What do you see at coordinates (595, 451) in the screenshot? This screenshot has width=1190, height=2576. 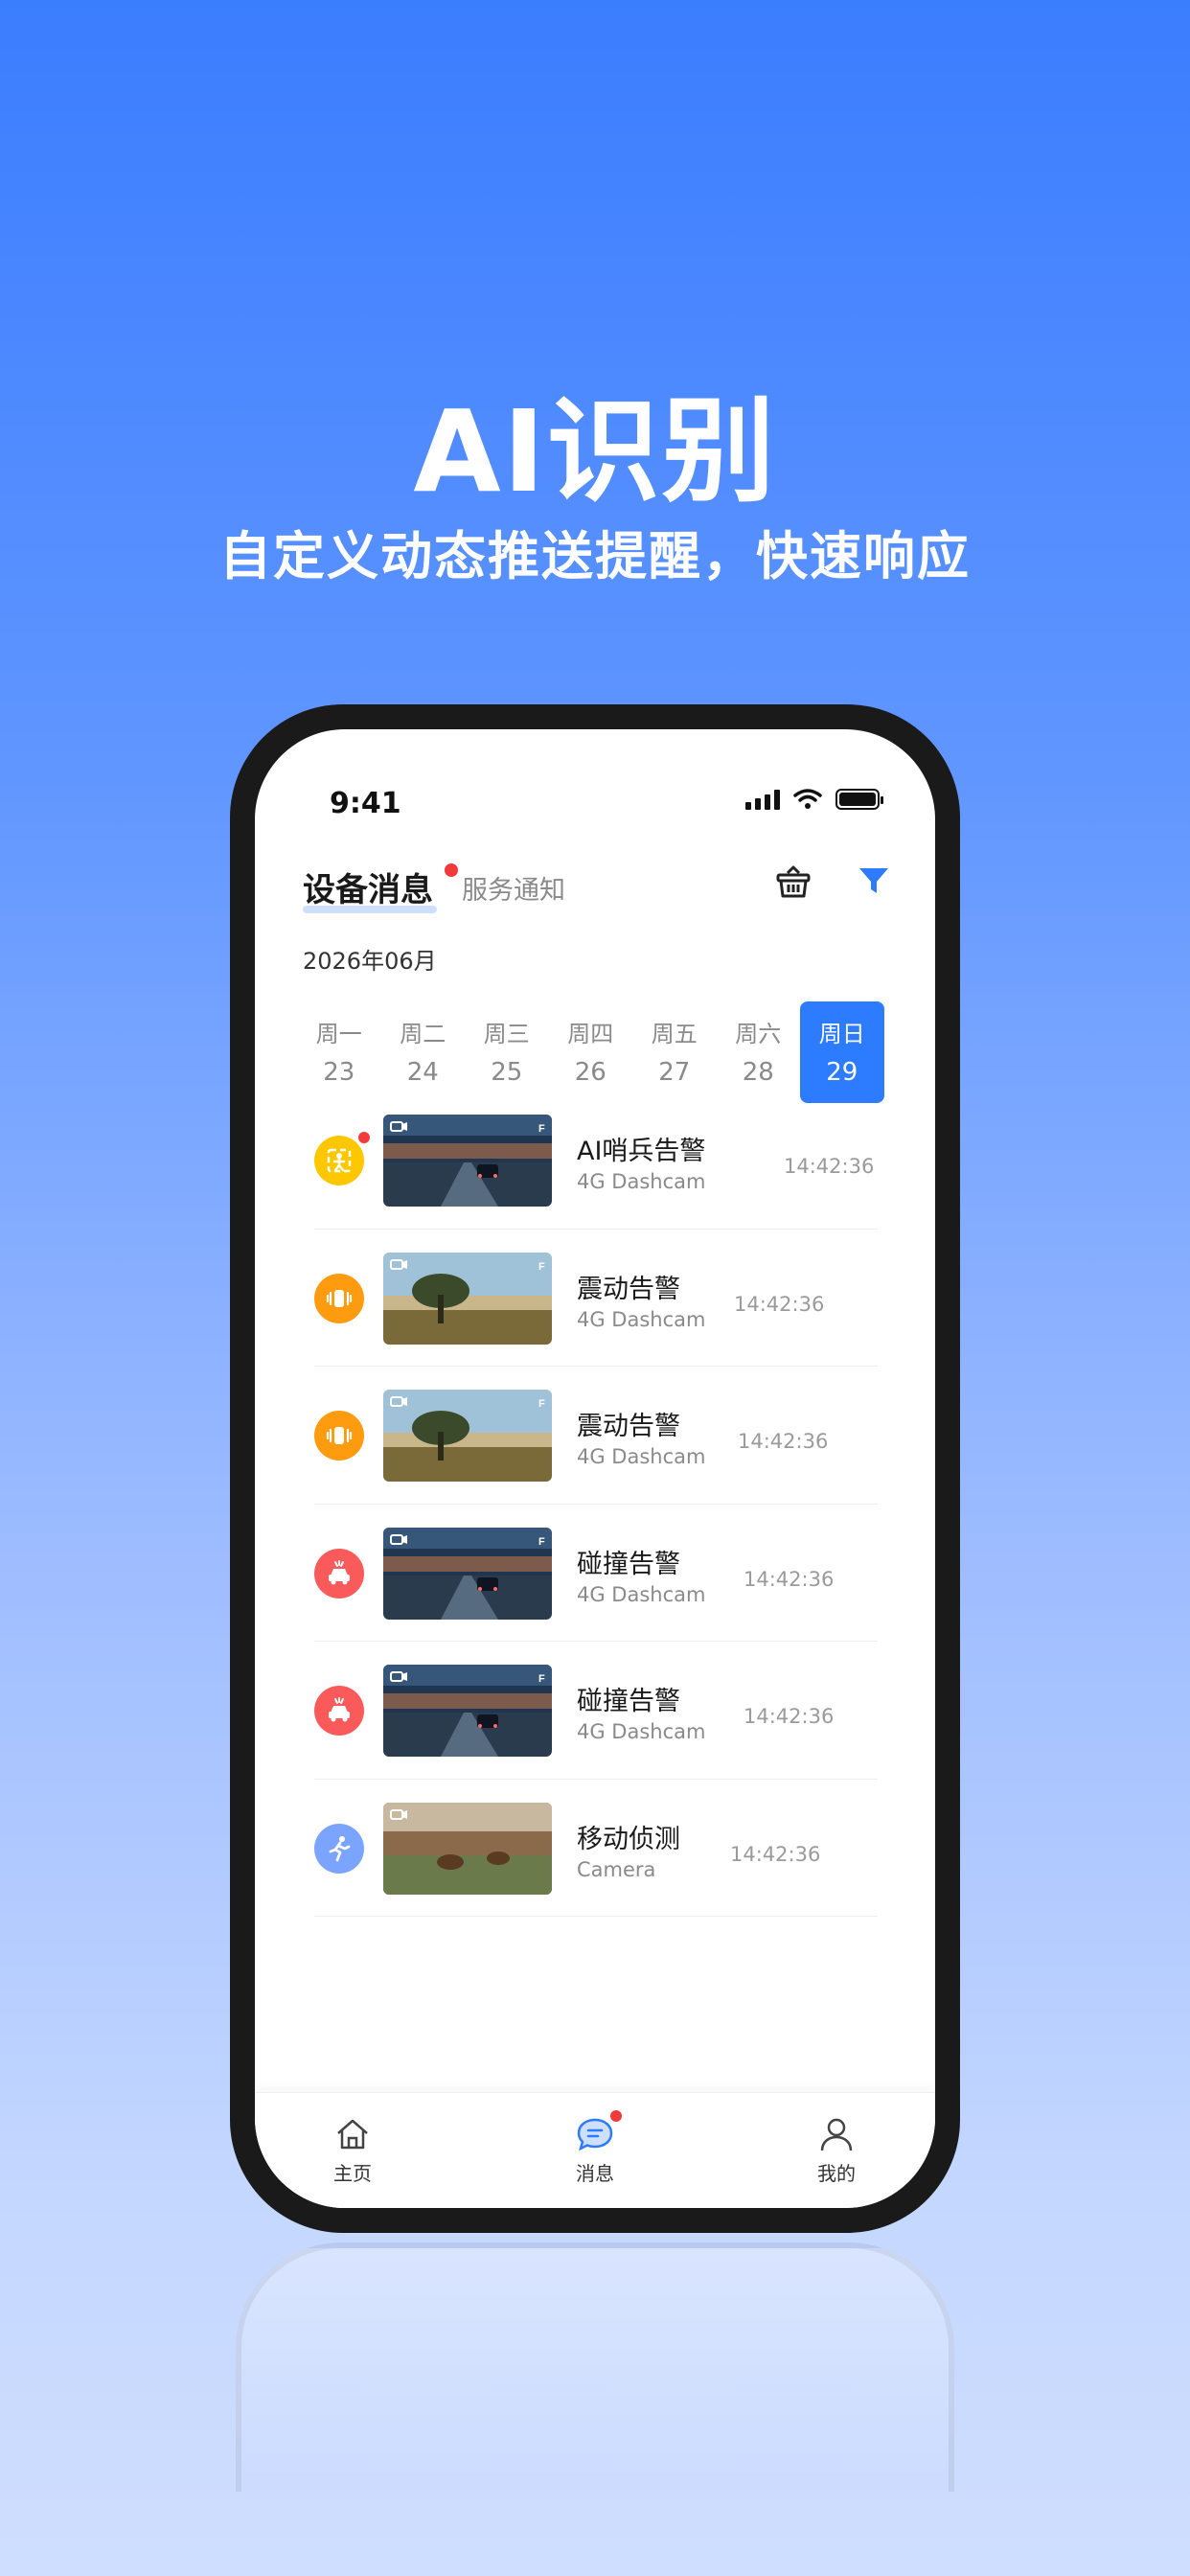 I see `hero-title: AI识别` at bounding box center [595, 451].